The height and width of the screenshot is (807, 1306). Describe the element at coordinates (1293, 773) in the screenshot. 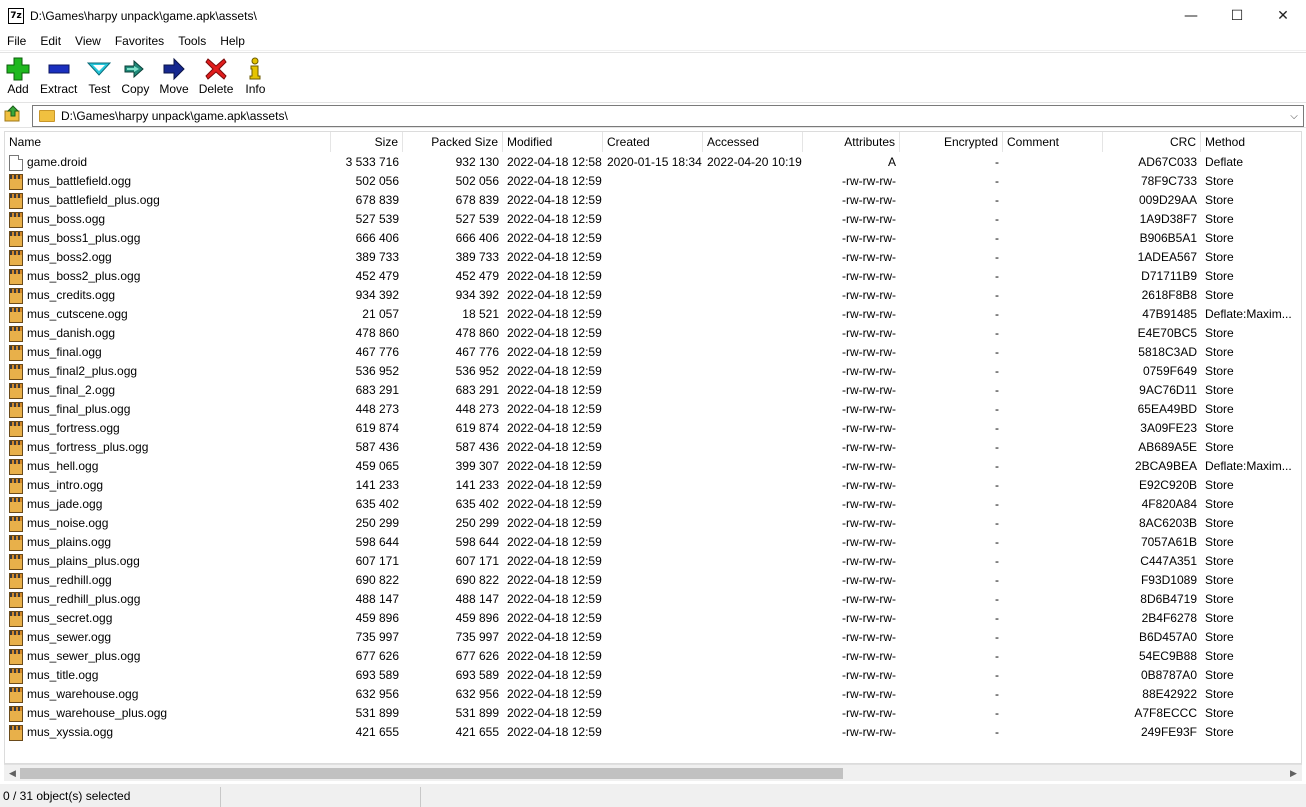

I see `scroll-right-arrow-icon: ▶` at that location.